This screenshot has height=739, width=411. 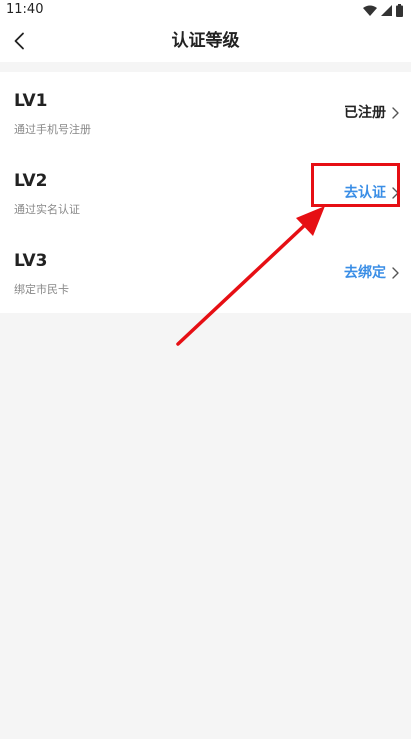 What do you see at coordinates (399, 10) in the screenshot?
I see `battery-icon` at bounding box center [399, 10].